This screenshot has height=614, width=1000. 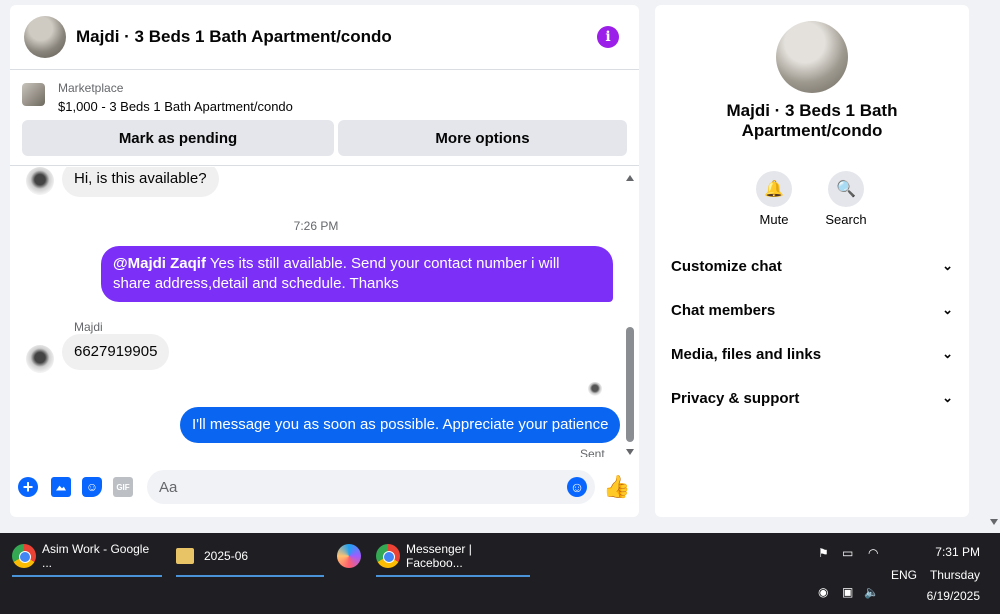 I want to click on copilot-icon, so click(x=349, y=556).